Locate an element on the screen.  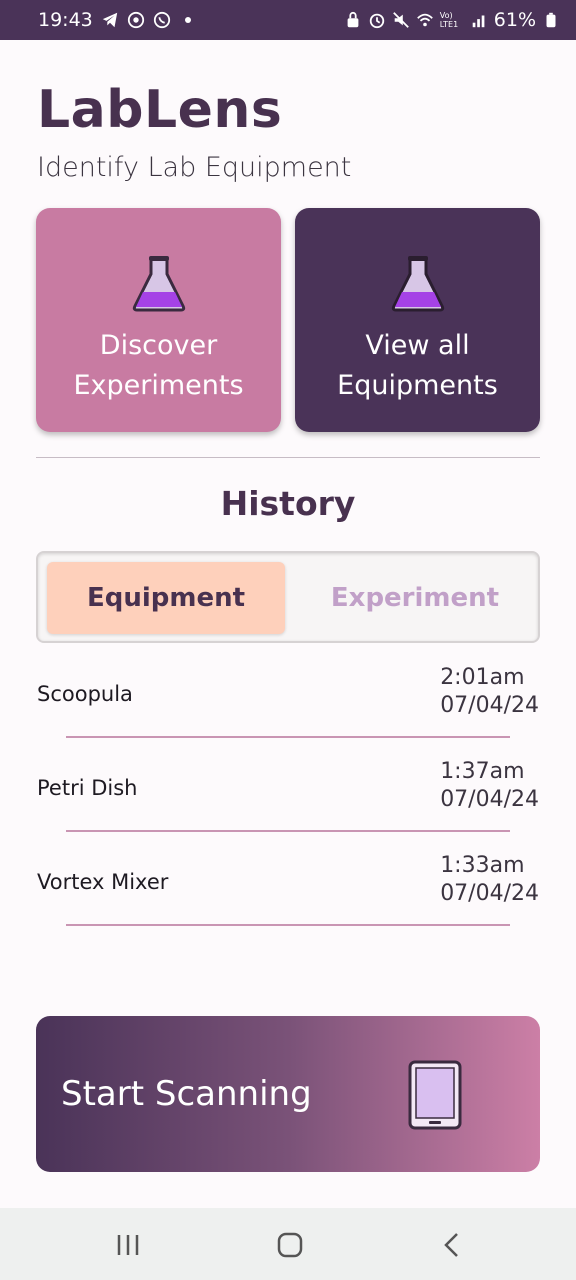
home-icon is located at coordinates (290, 1245).